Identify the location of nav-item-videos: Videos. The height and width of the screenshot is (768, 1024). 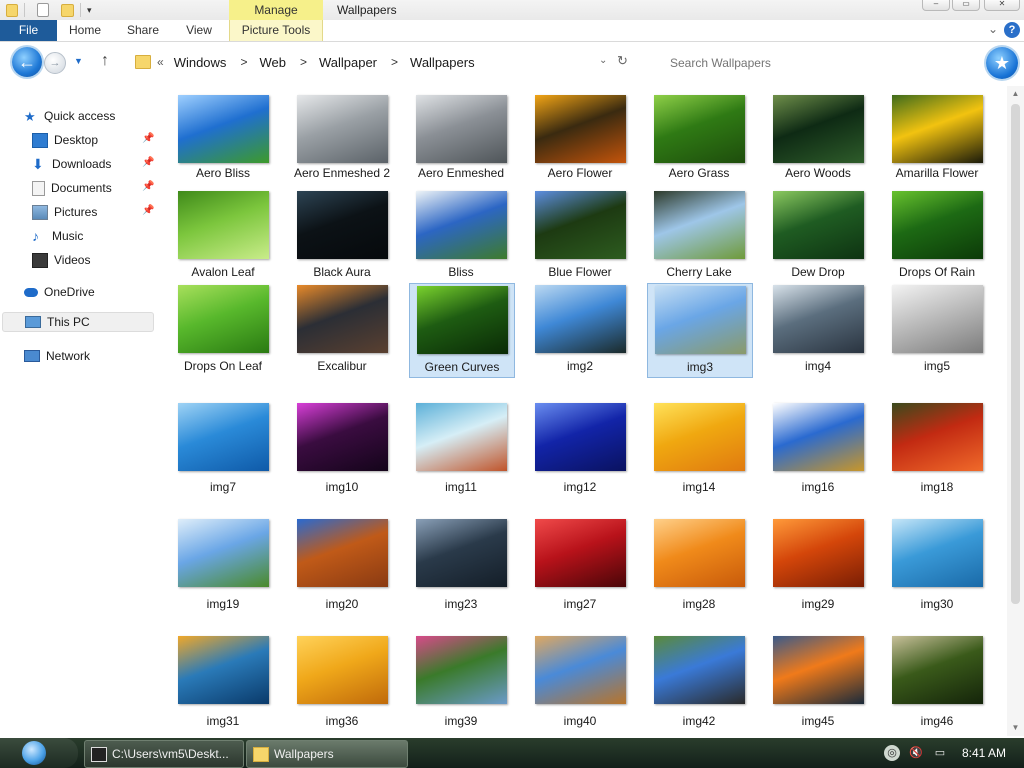
(61, 260).